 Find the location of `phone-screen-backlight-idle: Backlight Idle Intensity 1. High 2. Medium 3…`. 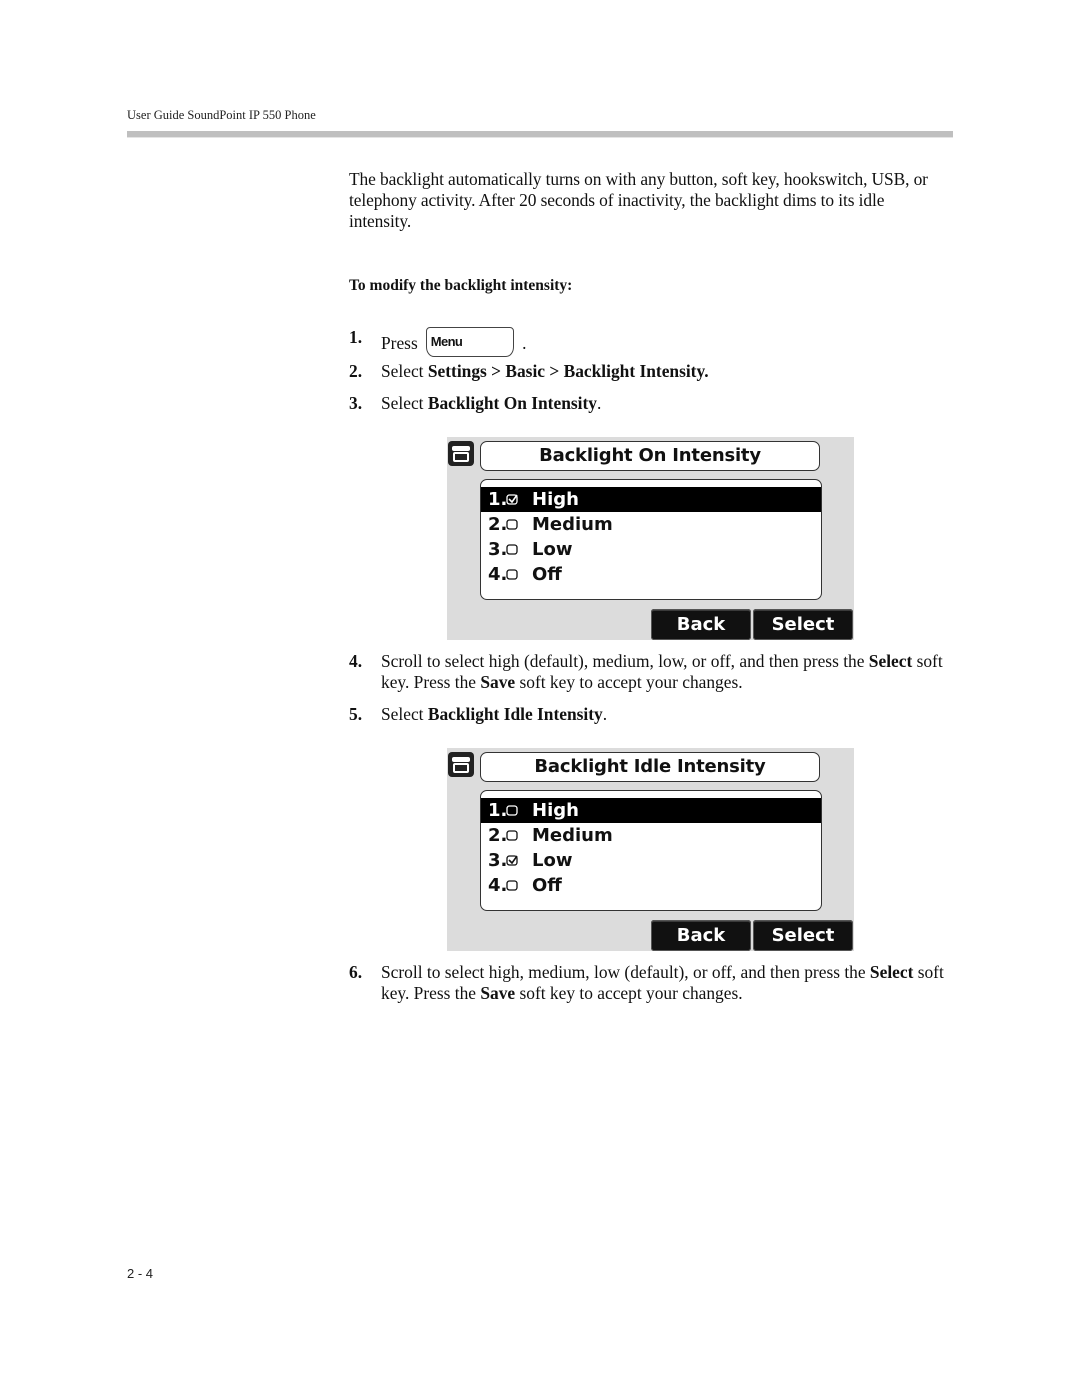

phone-screen-backlight-idle: Backlight Idle Intensity 1. High 2. Medium 3… is located at coordinates (650, 849).